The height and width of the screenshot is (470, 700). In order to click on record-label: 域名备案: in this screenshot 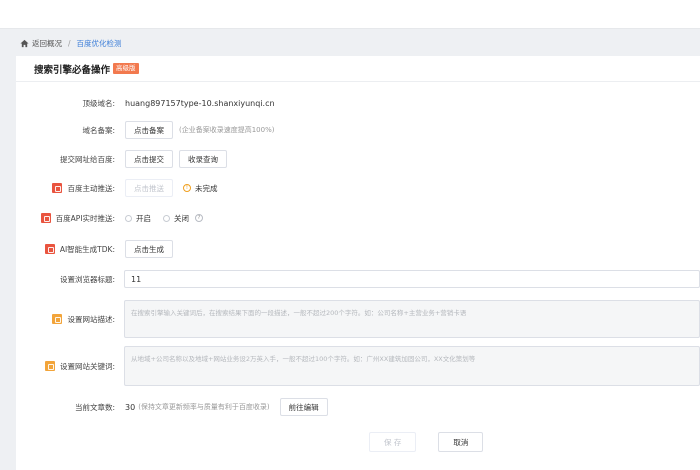, I will do `click(98, 130)`.